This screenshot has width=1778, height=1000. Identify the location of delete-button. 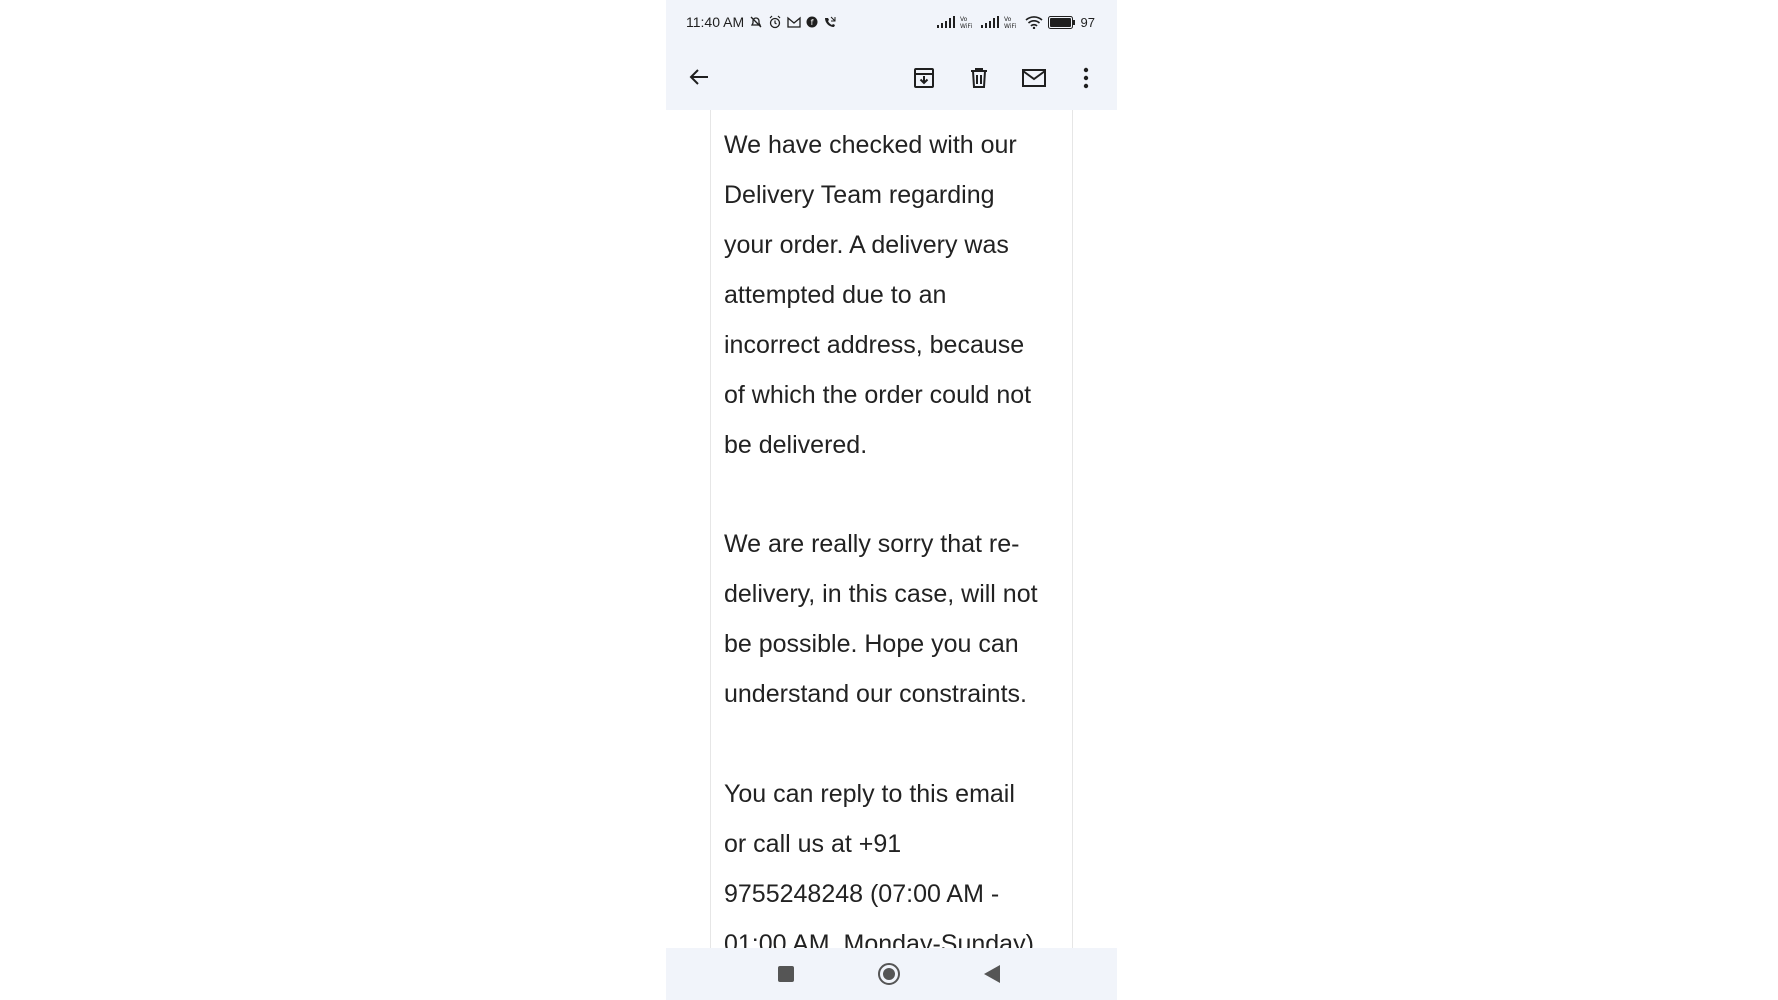
(979, 78).